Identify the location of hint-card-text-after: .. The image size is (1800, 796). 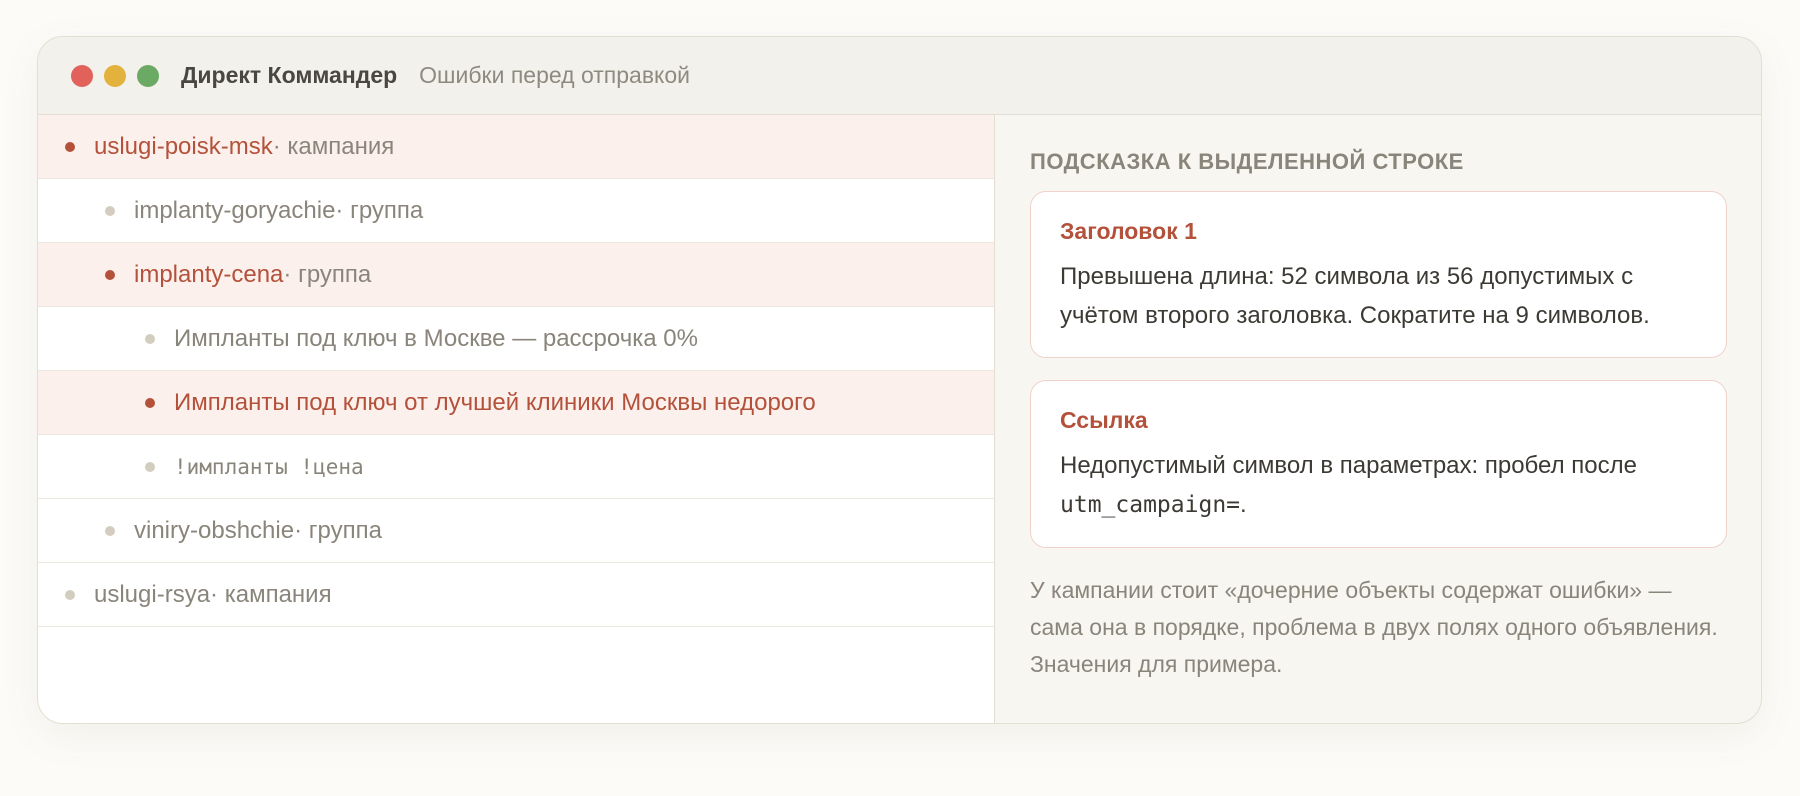
(1243, 504).